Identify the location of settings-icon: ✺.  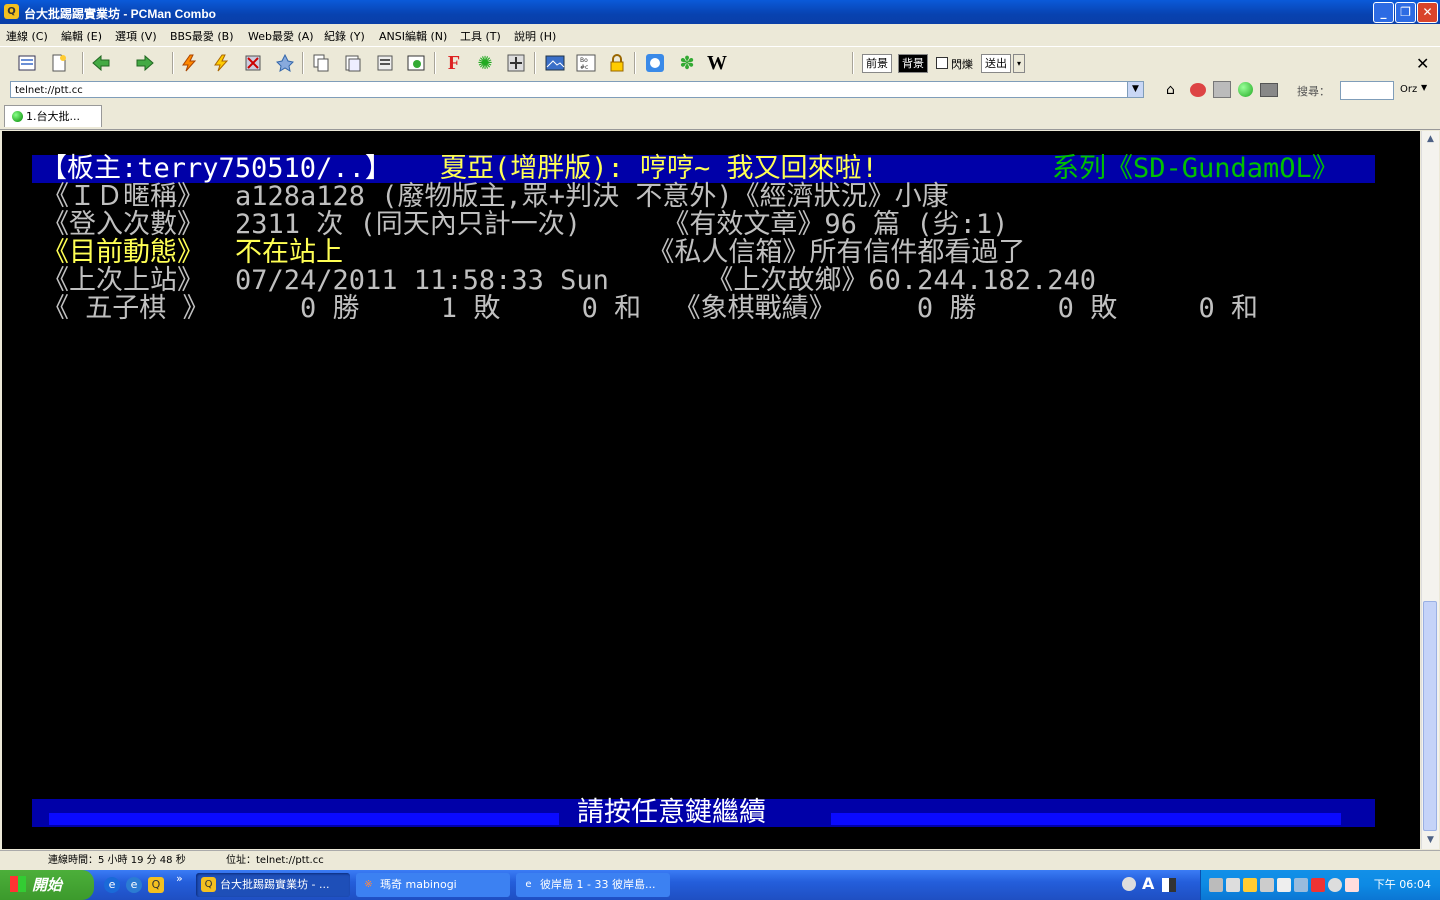
(485, 63).